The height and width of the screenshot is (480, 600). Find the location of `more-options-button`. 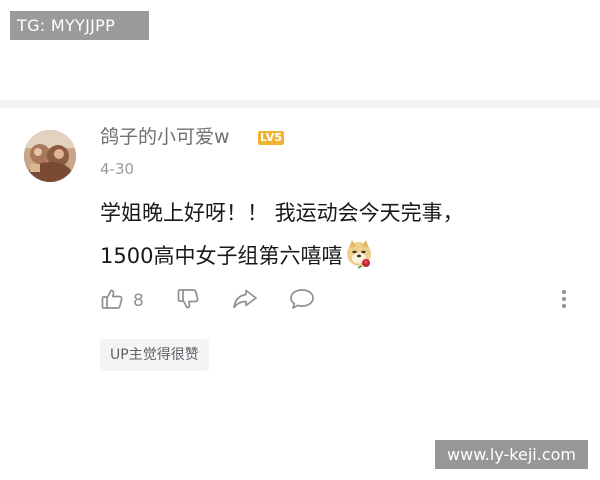

more-options-button is located at coordinates (564, 301).